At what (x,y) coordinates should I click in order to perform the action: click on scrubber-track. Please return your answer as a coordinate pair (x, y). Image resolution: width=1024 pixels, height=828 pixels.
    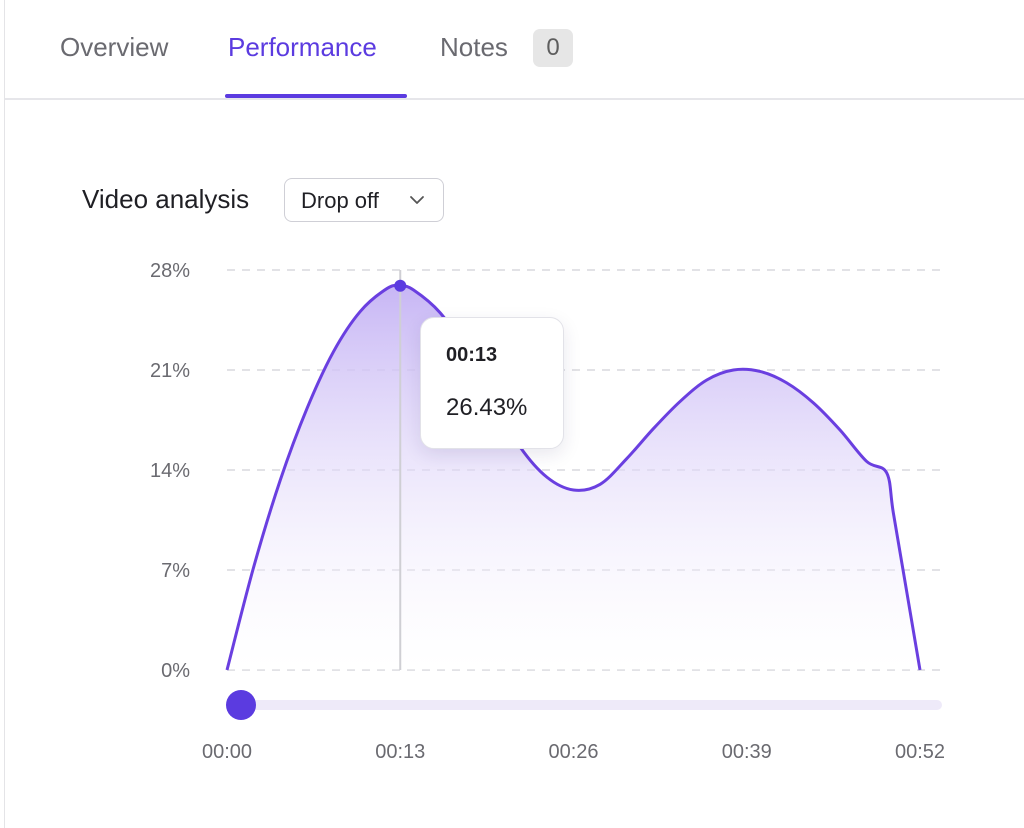
    Looking at the image, I should click on (584, 705).